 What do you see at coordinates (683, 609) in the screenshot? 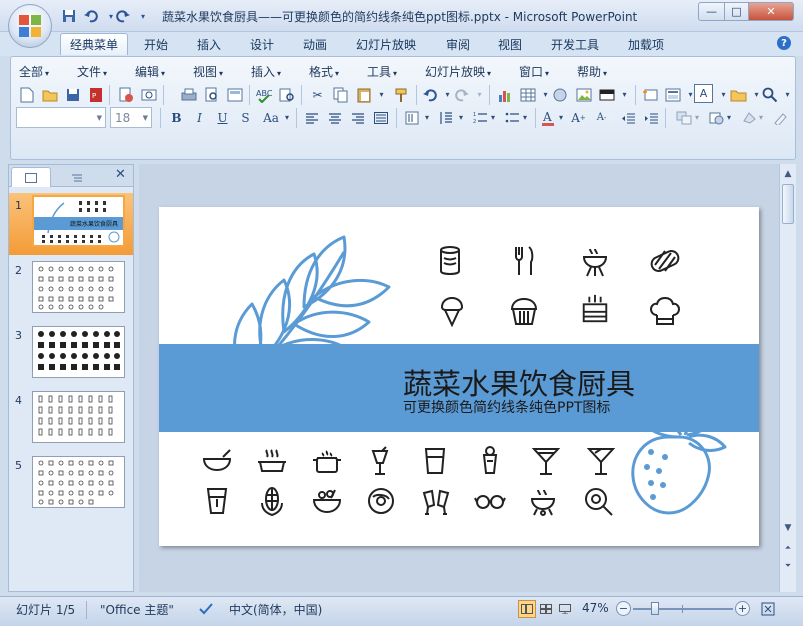
I see `zoom-slider-track` at bounding box center [683, 609].